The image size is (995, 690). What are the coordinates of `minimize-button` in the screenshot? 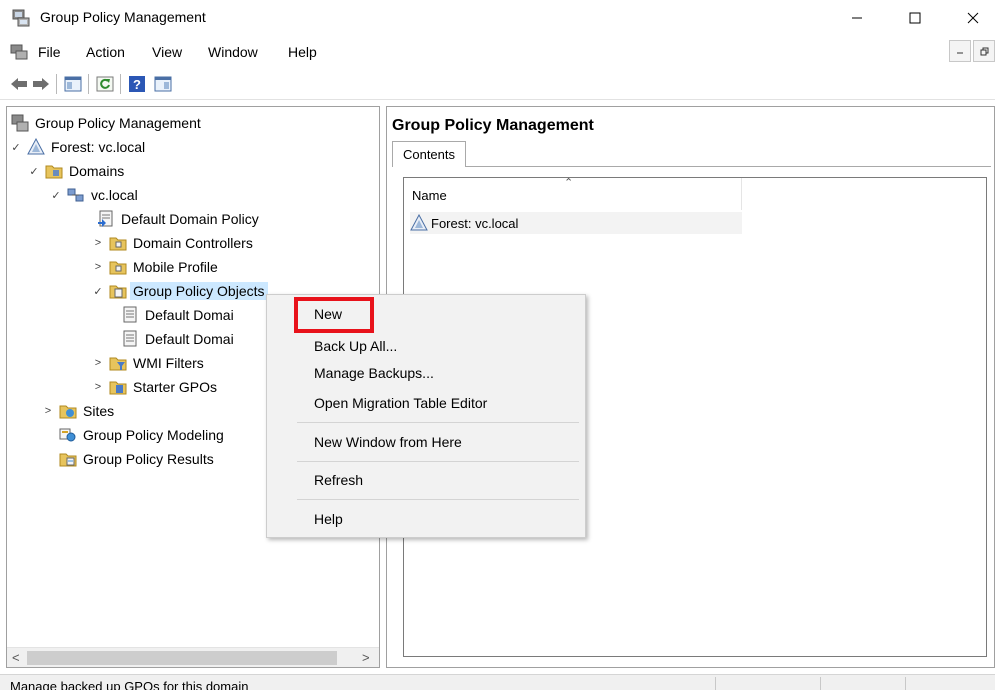 It's located at (857, 18).